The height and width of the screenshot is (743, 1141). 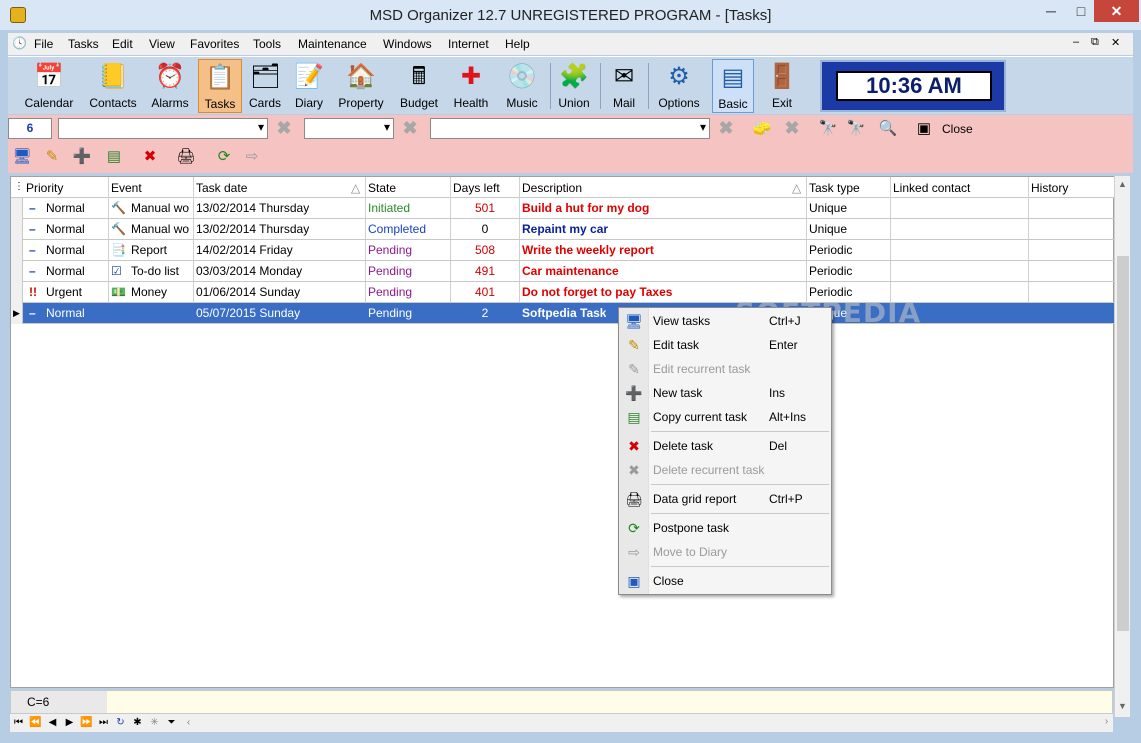 I want to click on mdi-close-button: ✕, so click(x=1115, y=42).